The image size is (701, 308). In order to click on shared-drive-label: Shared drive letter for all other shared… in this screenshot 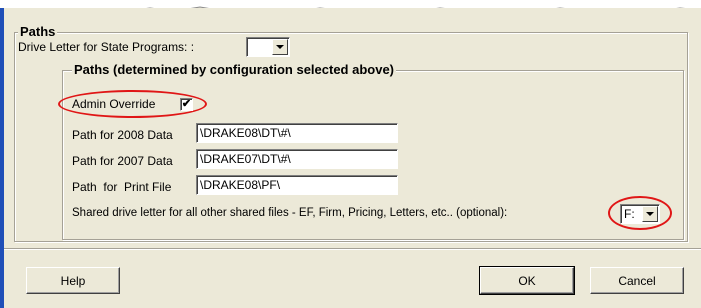, I will do `click(290, 213)`.